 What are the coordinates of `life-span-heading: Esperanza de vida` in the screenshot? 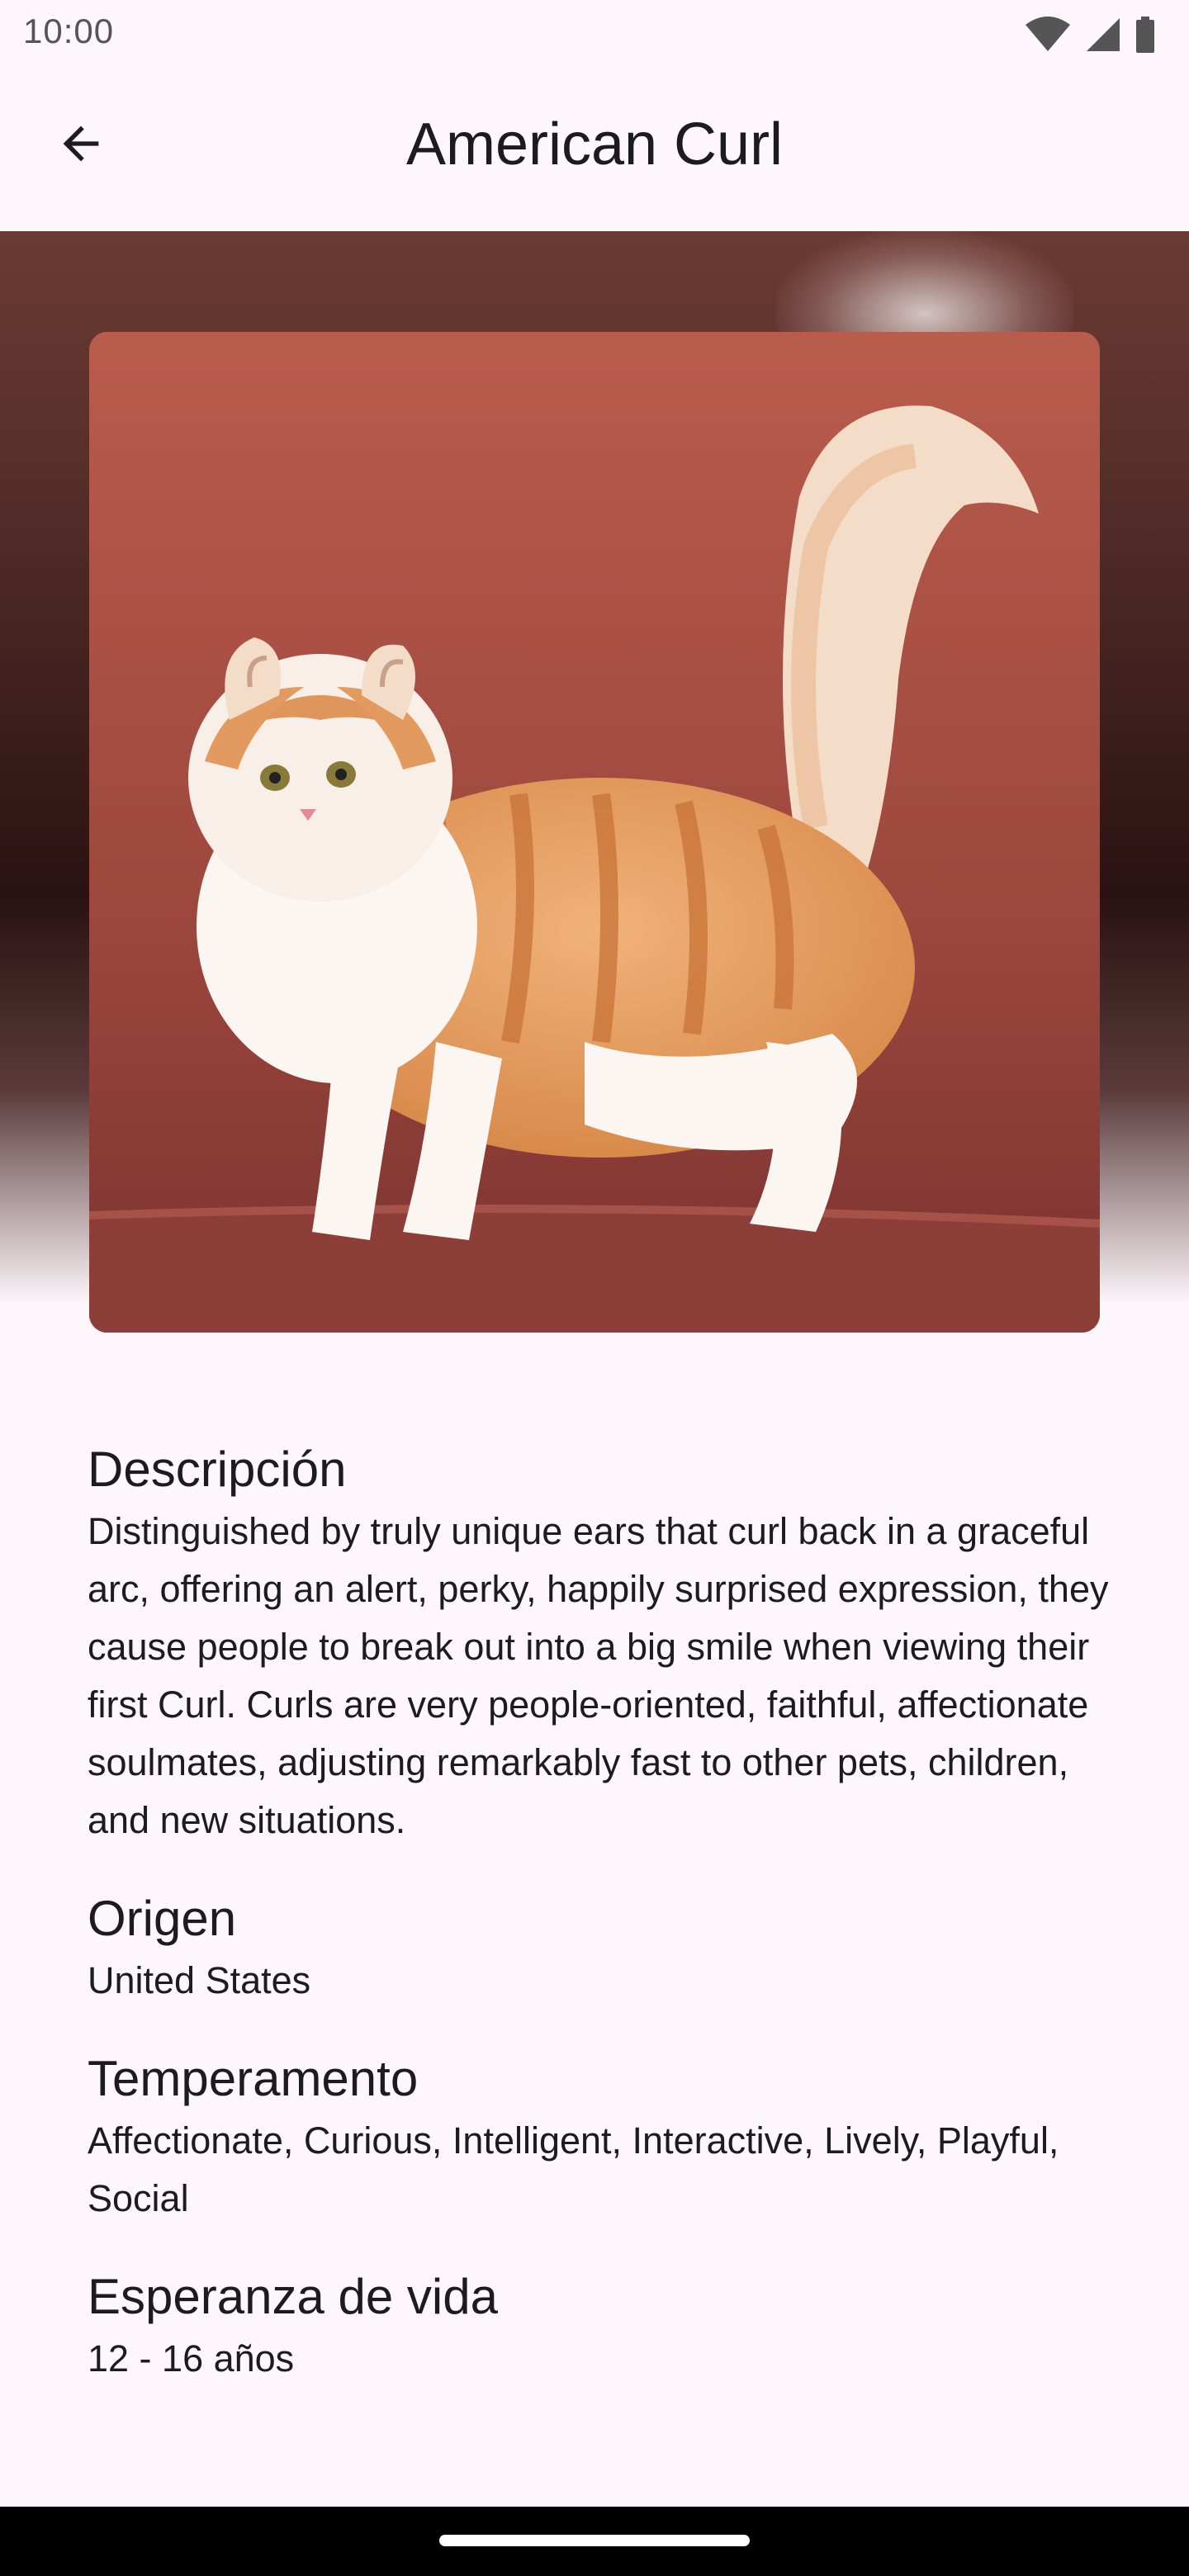 It's located at (293, 2296).